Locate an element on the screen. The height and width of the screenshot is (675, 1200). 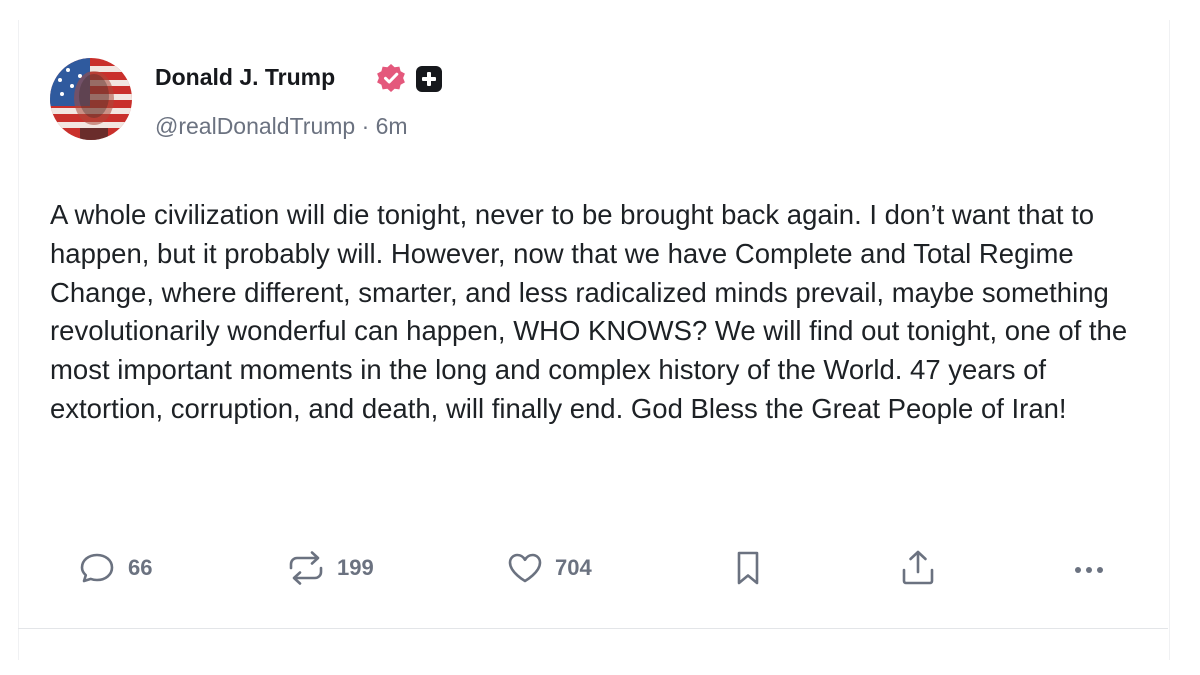
like-button: 704 is located at coordinates (548, 568).